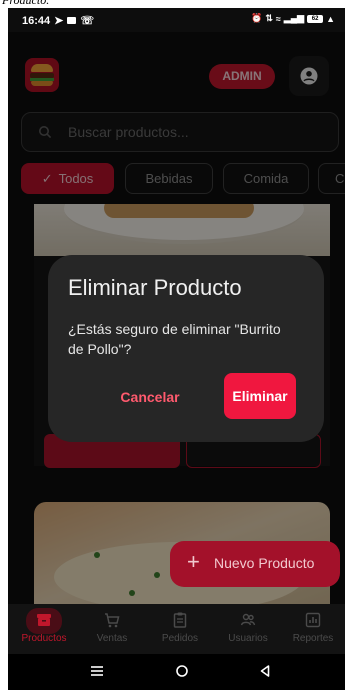  I want to click on menu-icon, so click(97, 671).